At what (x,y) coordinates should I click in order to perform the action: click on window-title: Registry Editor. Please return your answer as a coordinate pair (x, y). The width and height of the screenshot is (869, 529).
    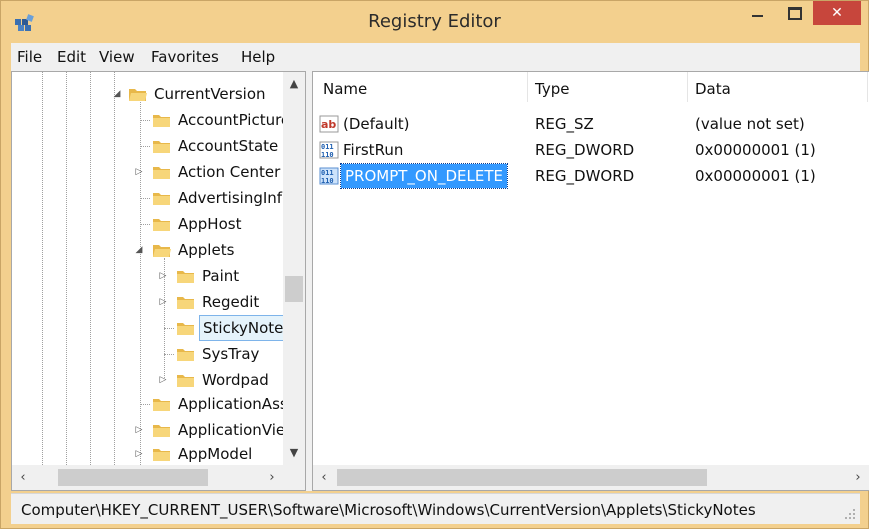
    Looking at the image, I should click on (434, 21).